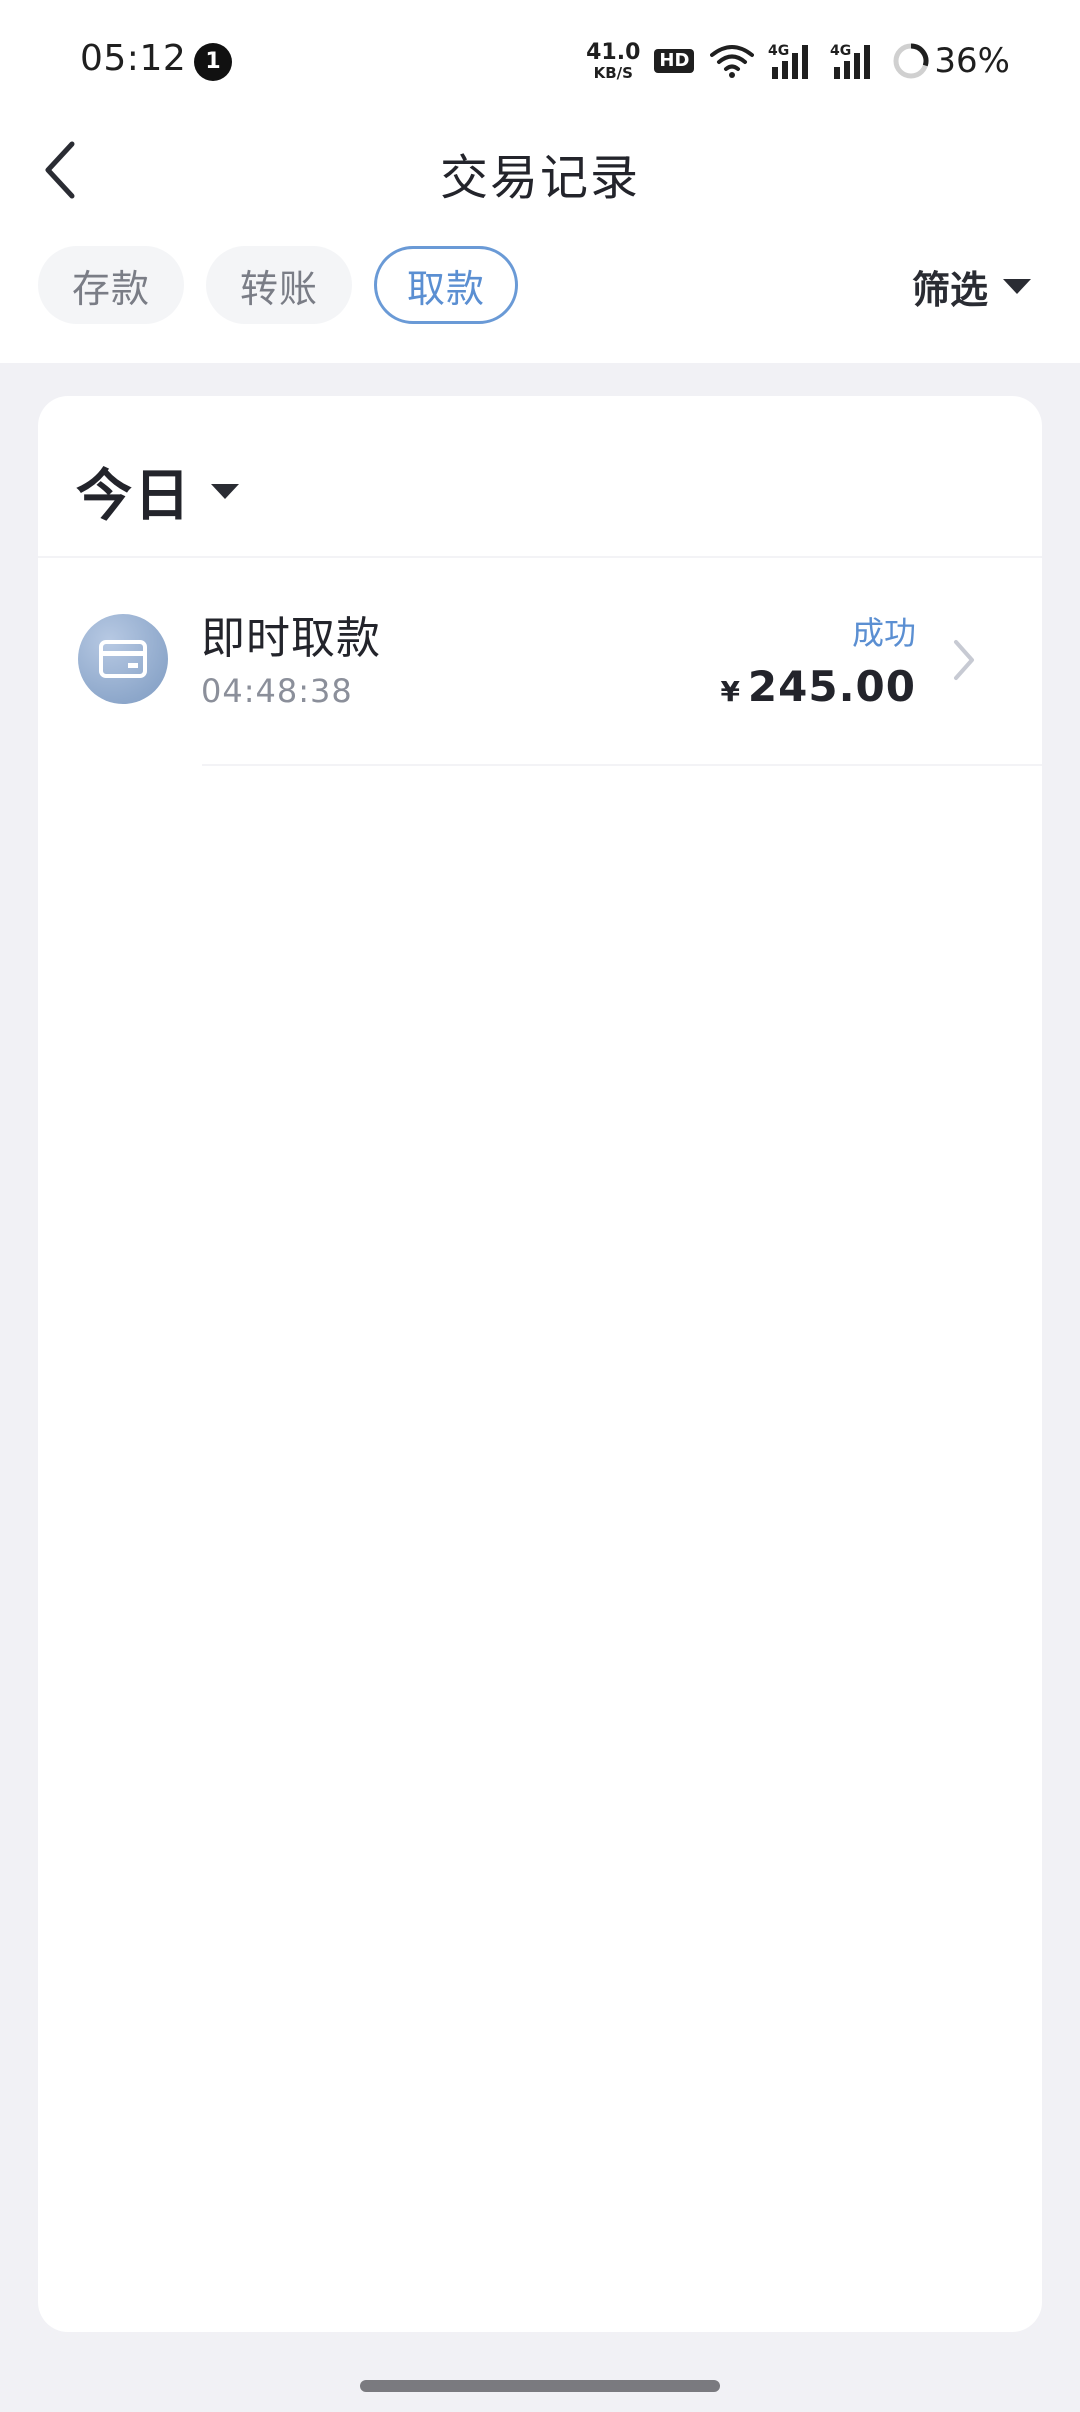 Image resolution: width=1080 pixels, height=2412 pixels. I want to click on date-label: 今日, so click(134, 496).